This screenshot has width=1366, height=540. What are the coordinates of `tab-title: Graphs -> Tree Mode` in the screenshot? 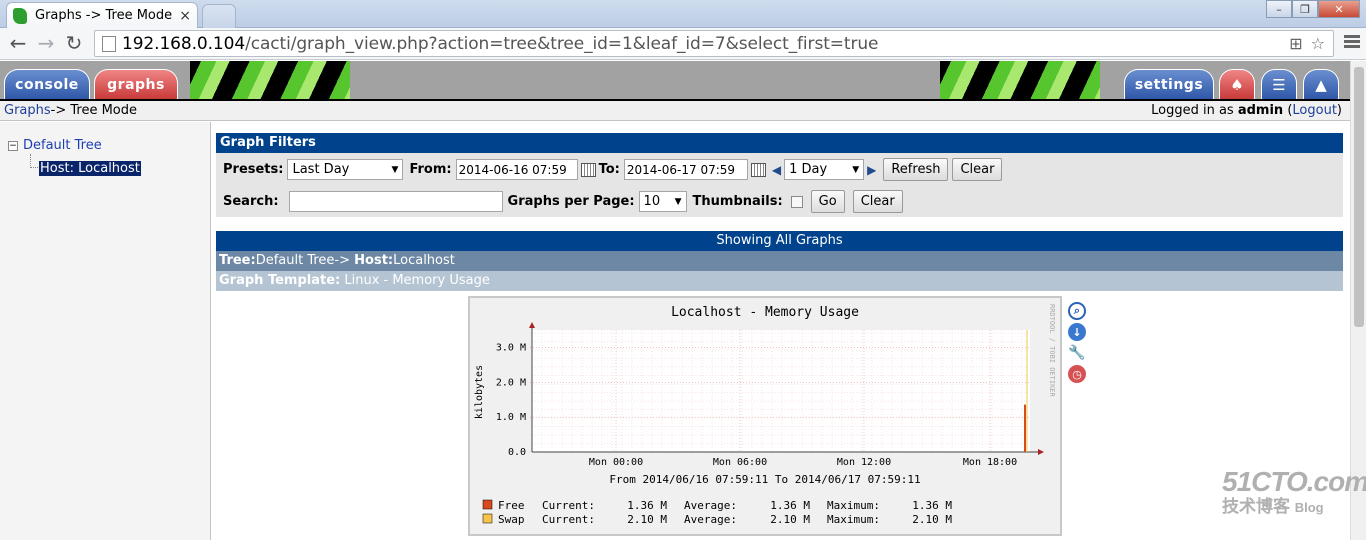 It's located at (104, 15).